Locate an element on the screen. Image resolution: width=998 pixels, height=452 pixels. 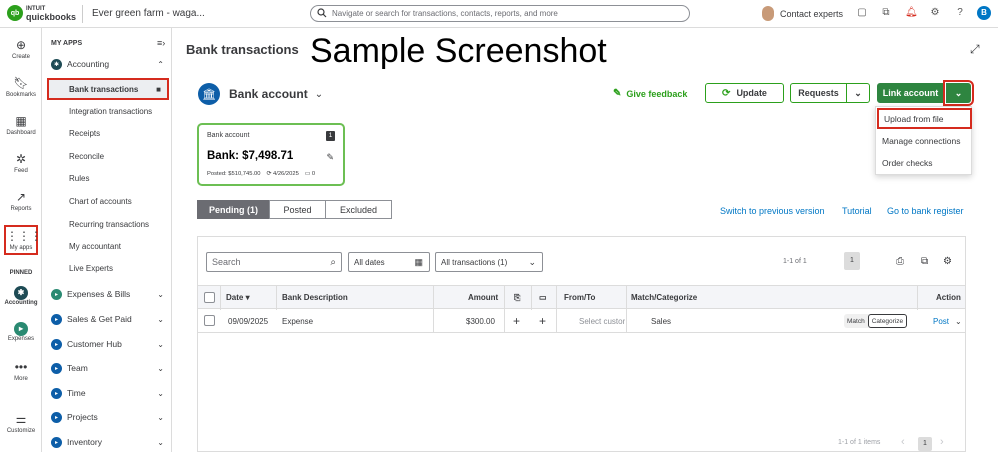
from-to-select: Select custor is located at coordinates (602, 321).